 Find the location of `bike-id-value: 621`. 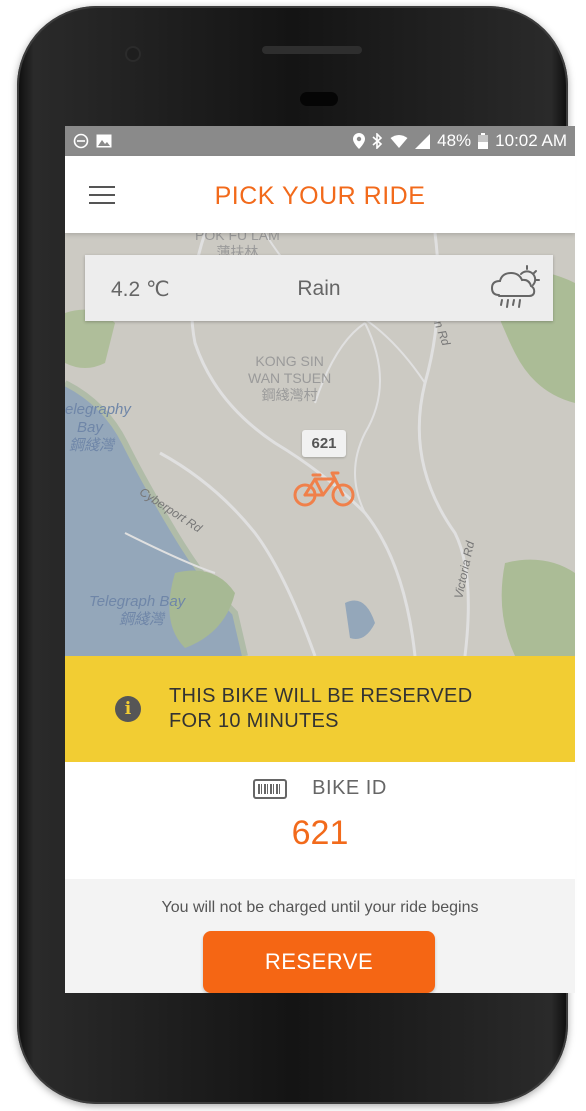

bike-id-value: 621 is located at coordinates (320, 833).